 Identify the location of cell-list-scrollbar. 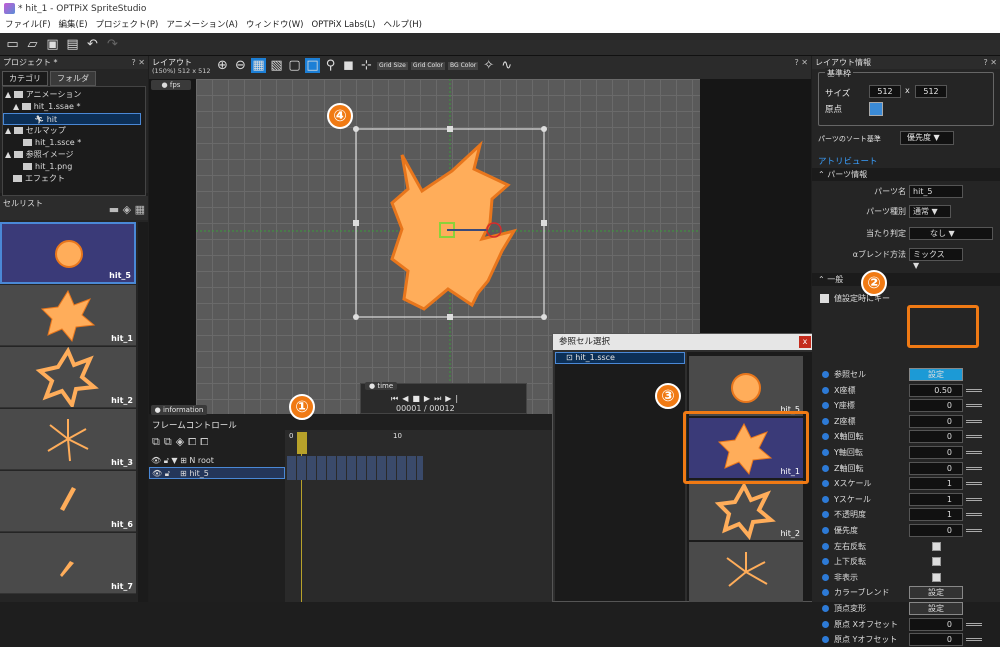
(143, 412).